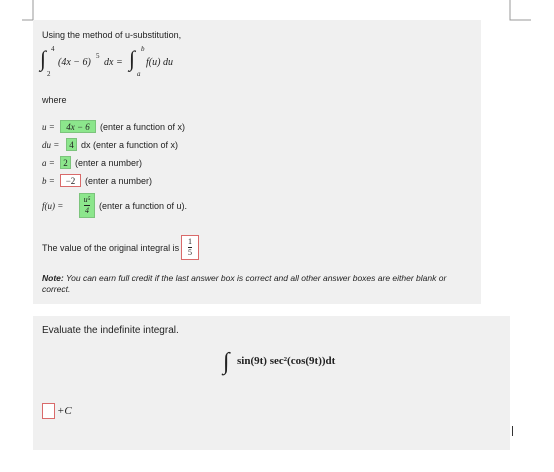 Image resolution: width=554 pixels, height=472 pixels. Describe the element at coordinates (54, 100) in the screenshot. I see `where-label: where` at that location.